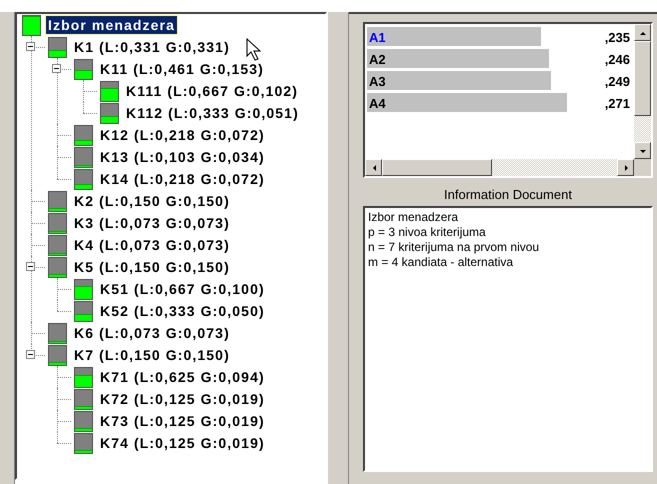  I want to click on tree-item: K111 (L:0,667 G:0,102), so click(212, 91).